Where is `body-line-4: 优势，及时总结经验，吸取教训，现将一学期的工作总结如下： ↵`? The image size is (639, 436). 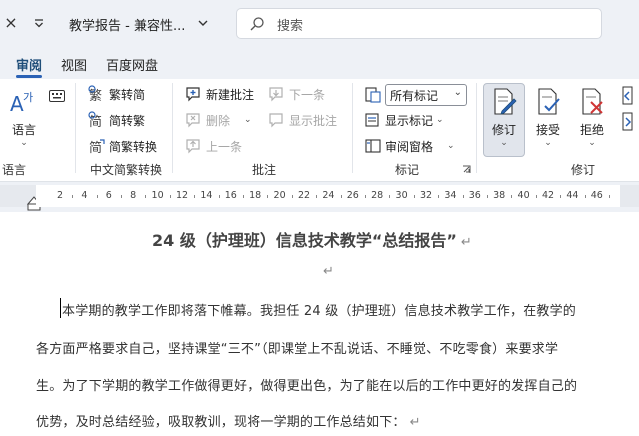 body-line-4: 优势，及时总结经验，吸取教训，现将一学期的工作总结如下： ↵ is located at coordinates (228, 420).